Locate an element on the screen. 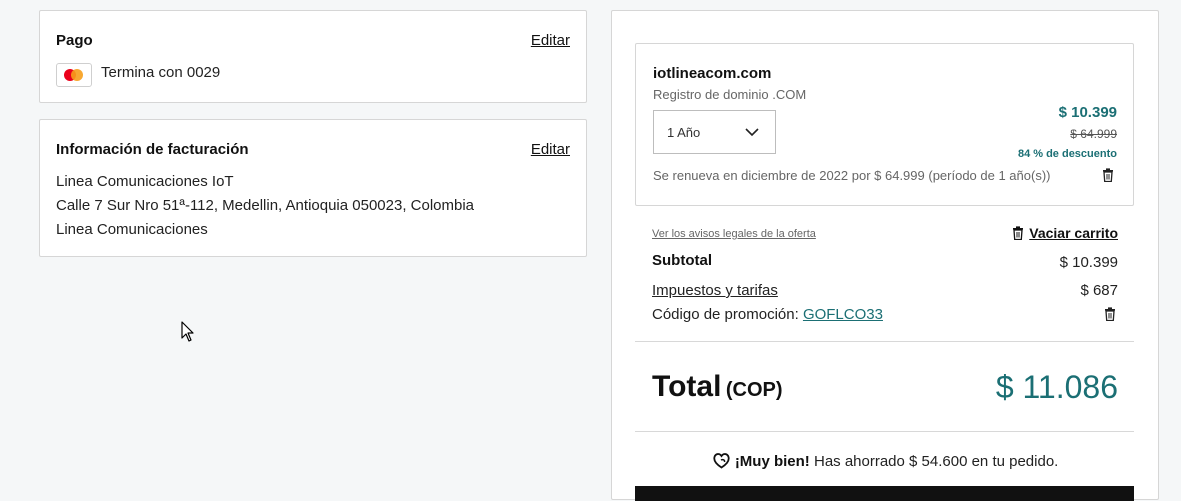  promo-label: Código de promoción: is located at coordinates (725, 314).